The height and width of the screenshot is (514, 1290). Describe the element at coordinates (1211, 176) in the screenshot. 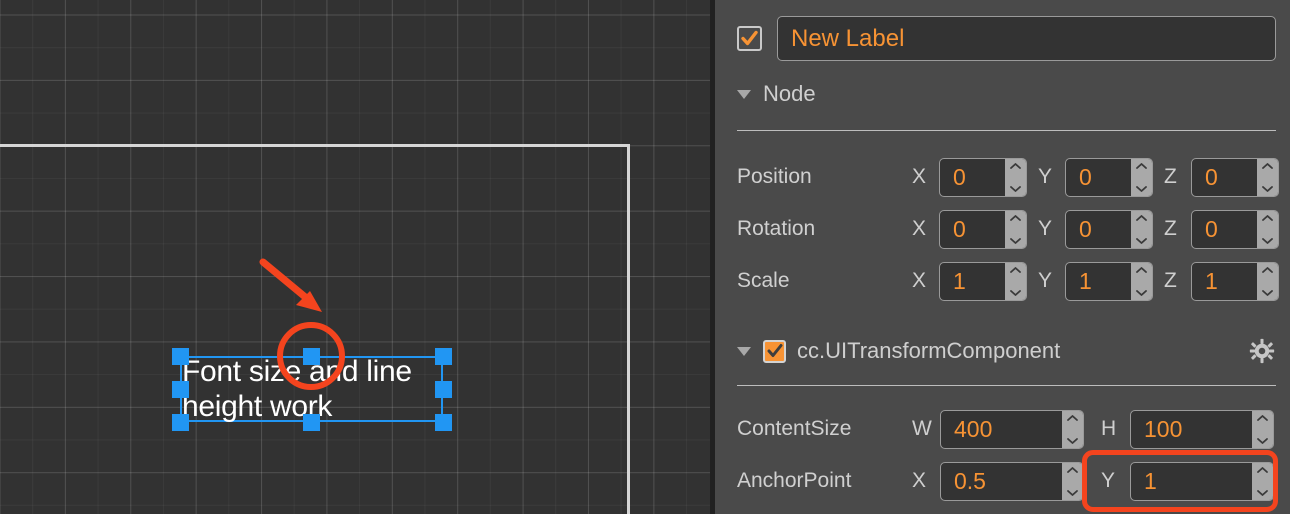

I see `value-position-z: 0` at that location.